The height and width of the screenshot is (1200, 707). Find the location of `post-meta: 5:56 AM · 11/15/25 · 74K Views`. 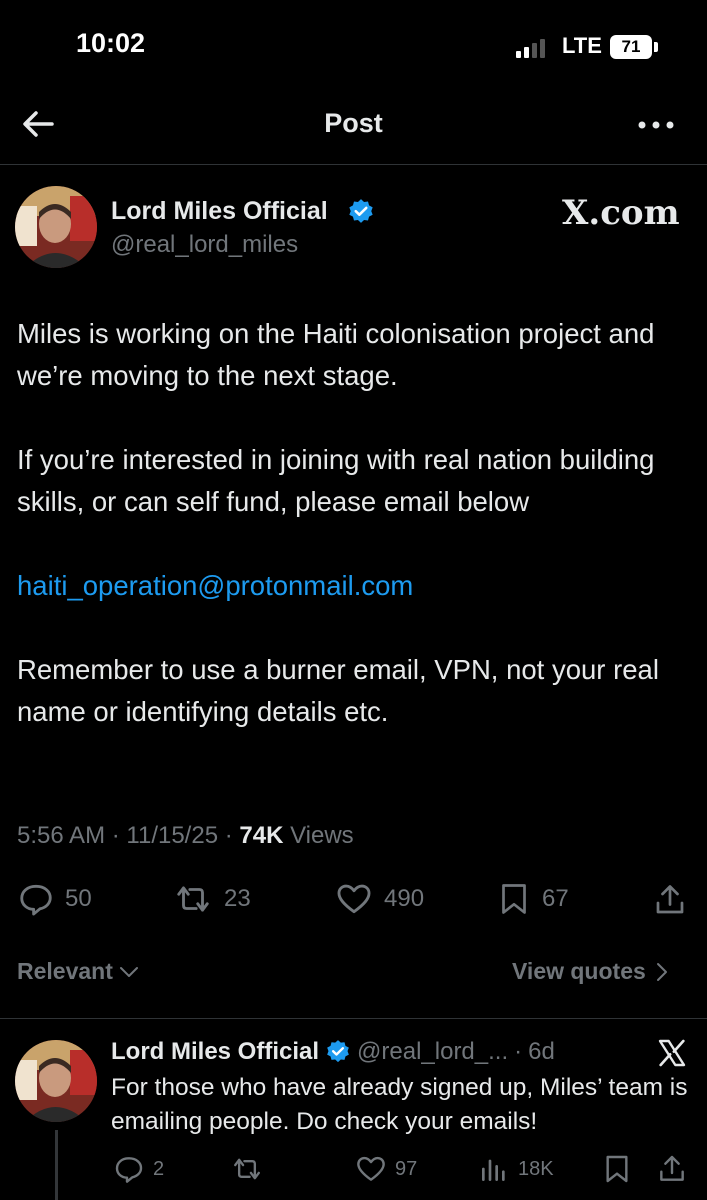

post-meta: 5:56 AM · 11/15/25 · 74K Views is located at coordinates (185, 836).